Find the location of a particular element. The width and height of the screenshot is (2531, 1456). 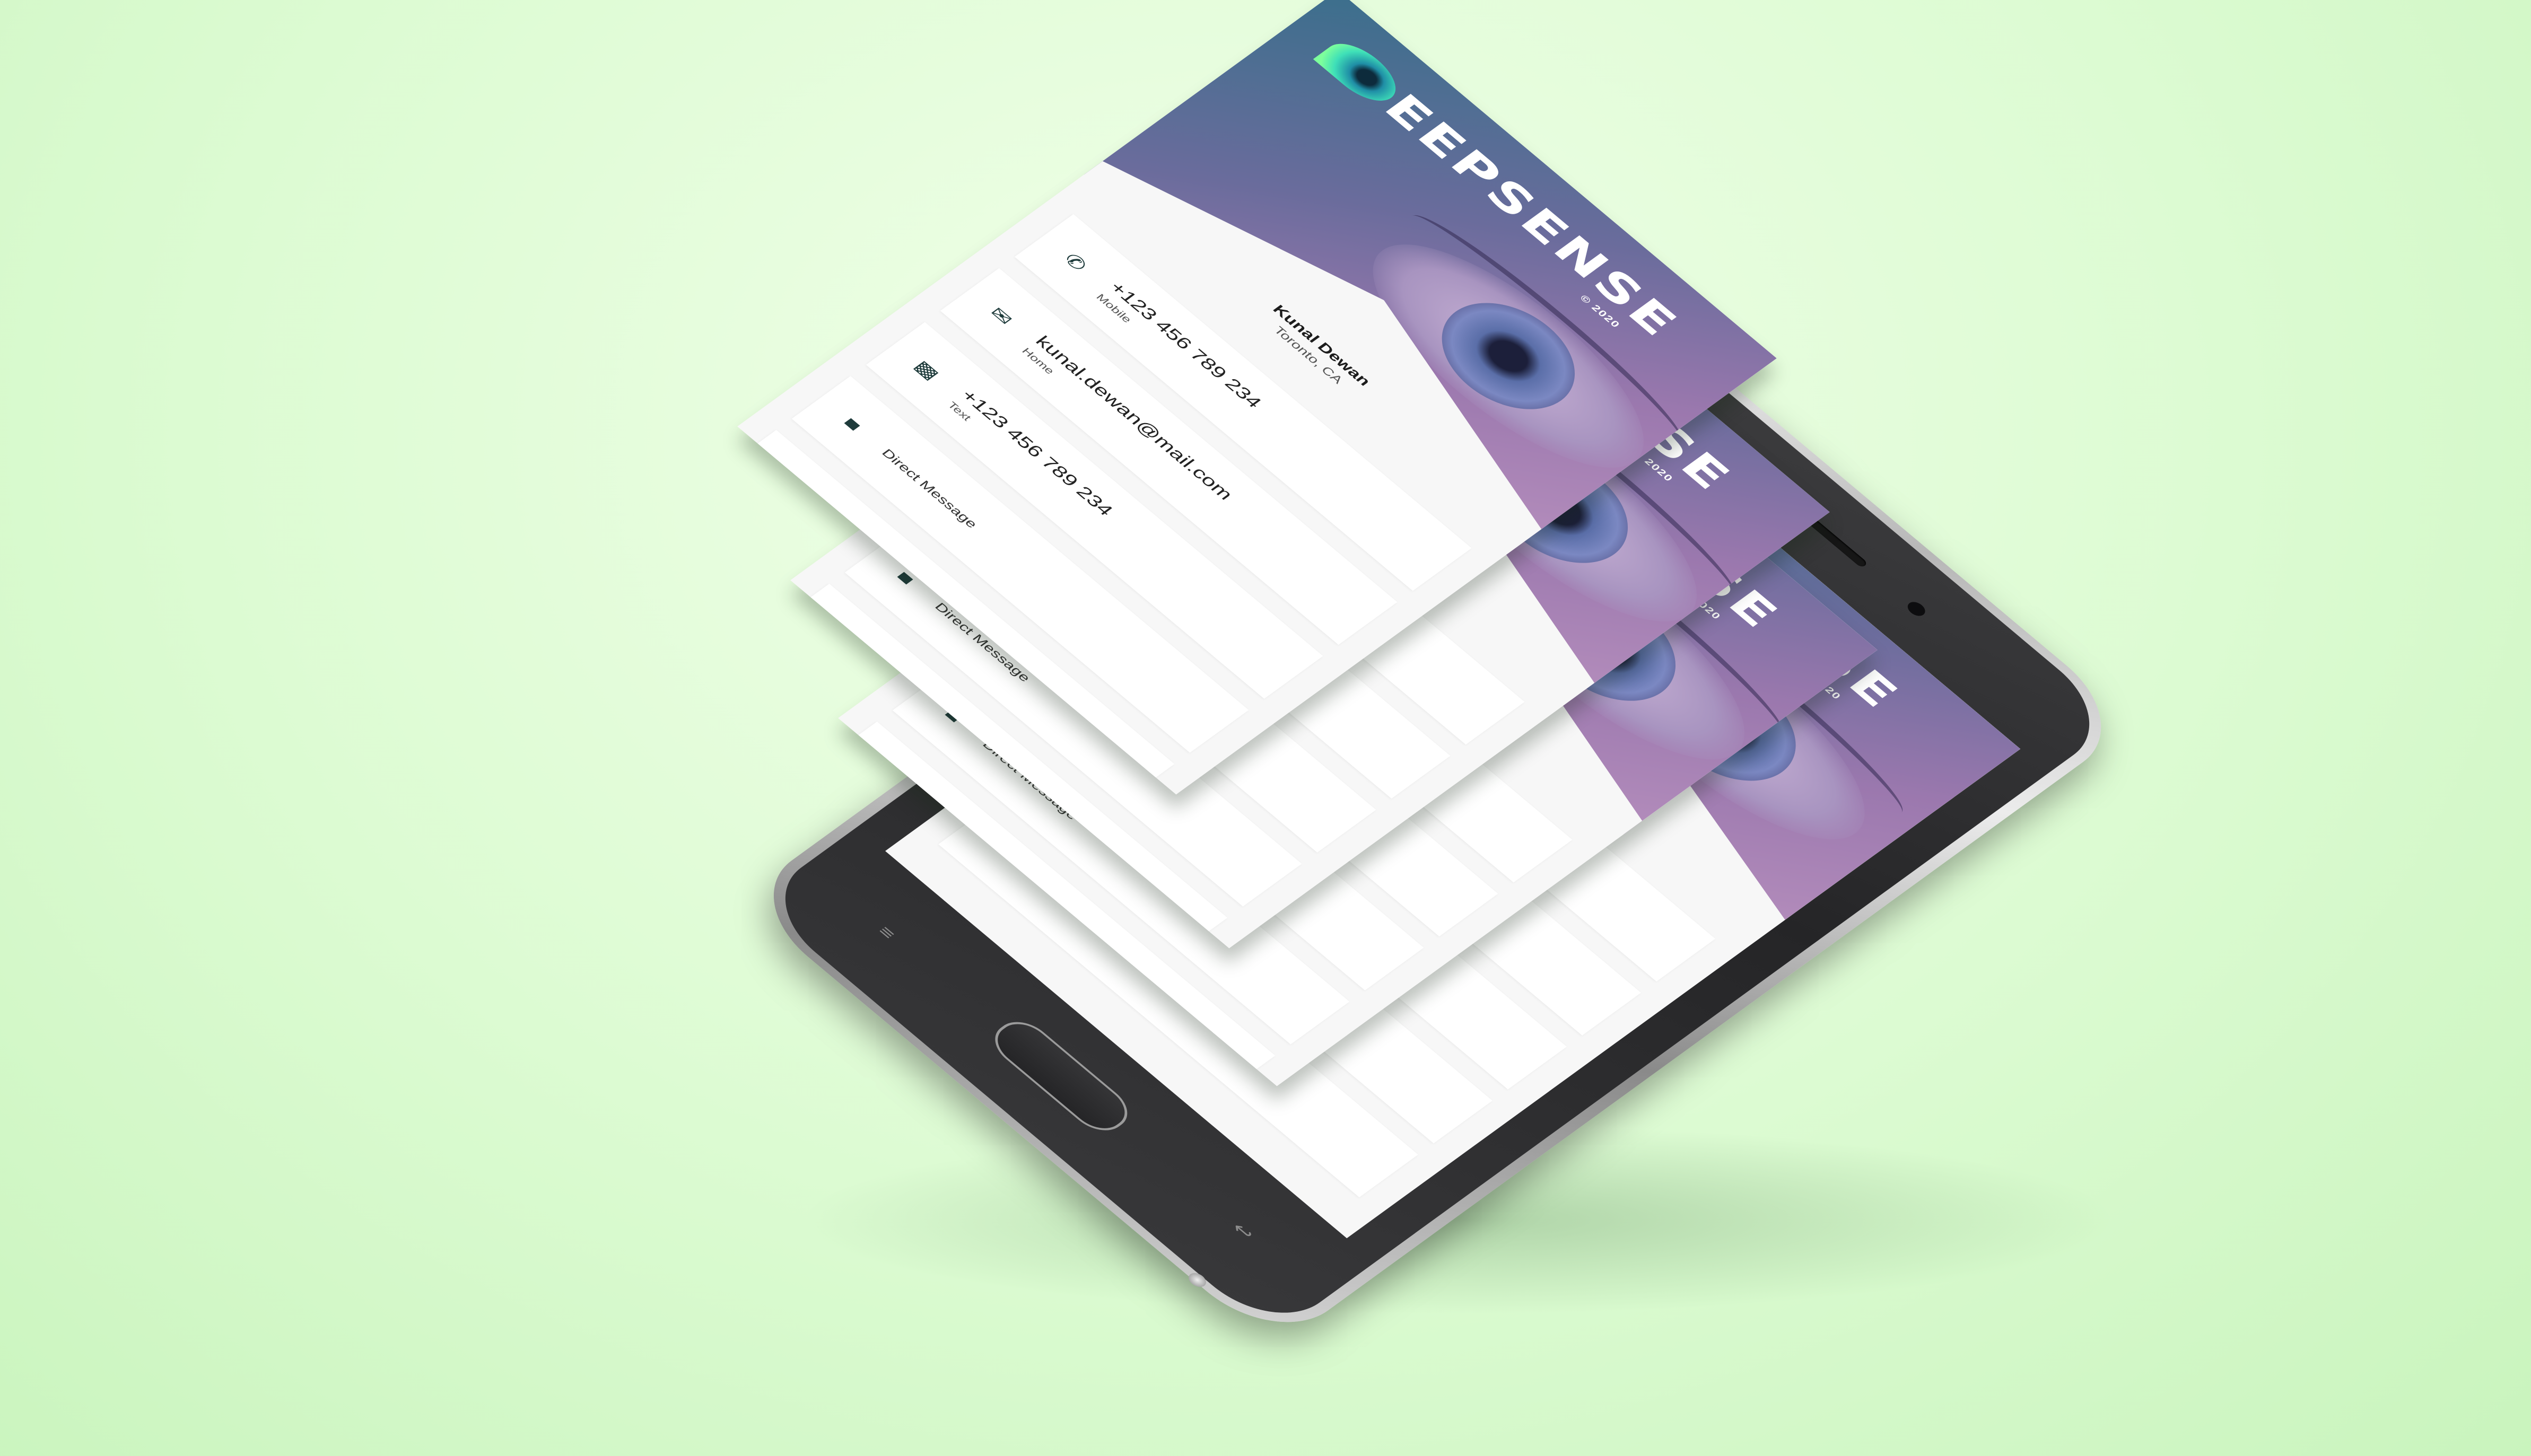

envelope-icon: ✉ is located at coordinates (1001, 316).